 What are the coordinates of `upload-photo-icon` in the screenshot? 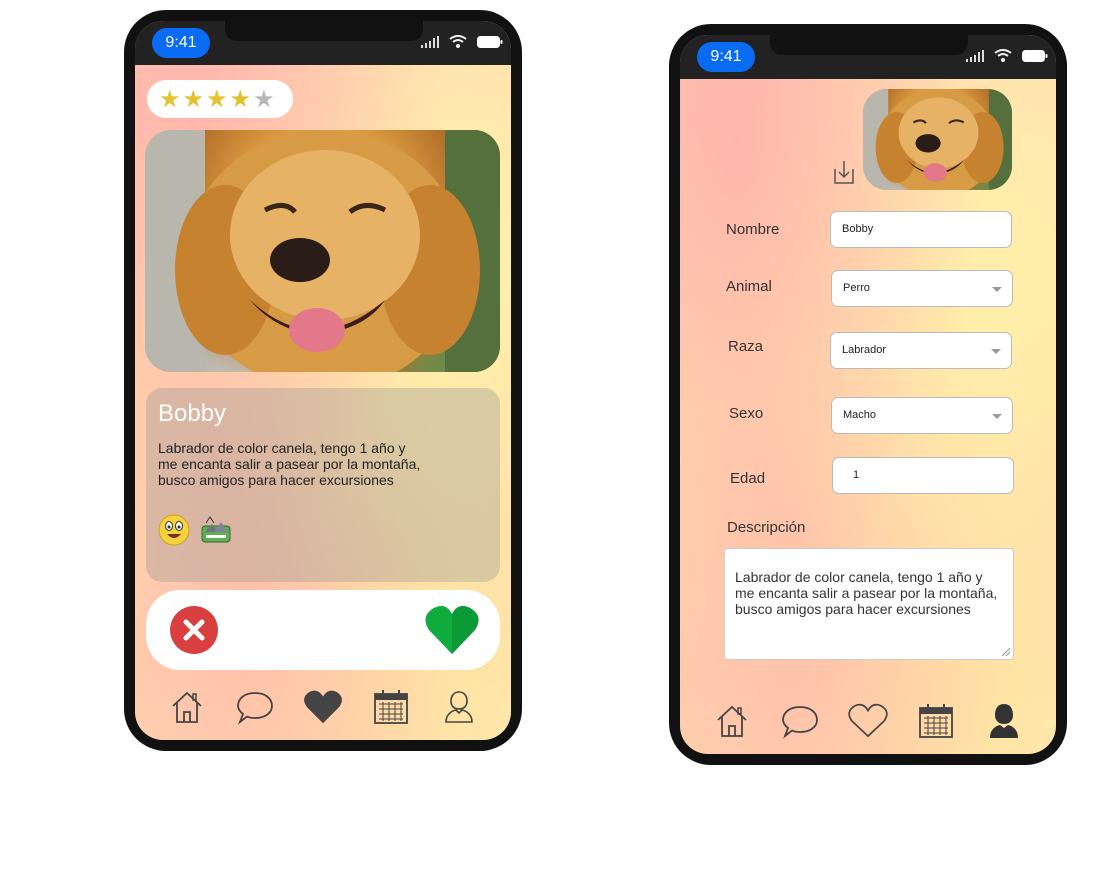 It's located at (844, 172).